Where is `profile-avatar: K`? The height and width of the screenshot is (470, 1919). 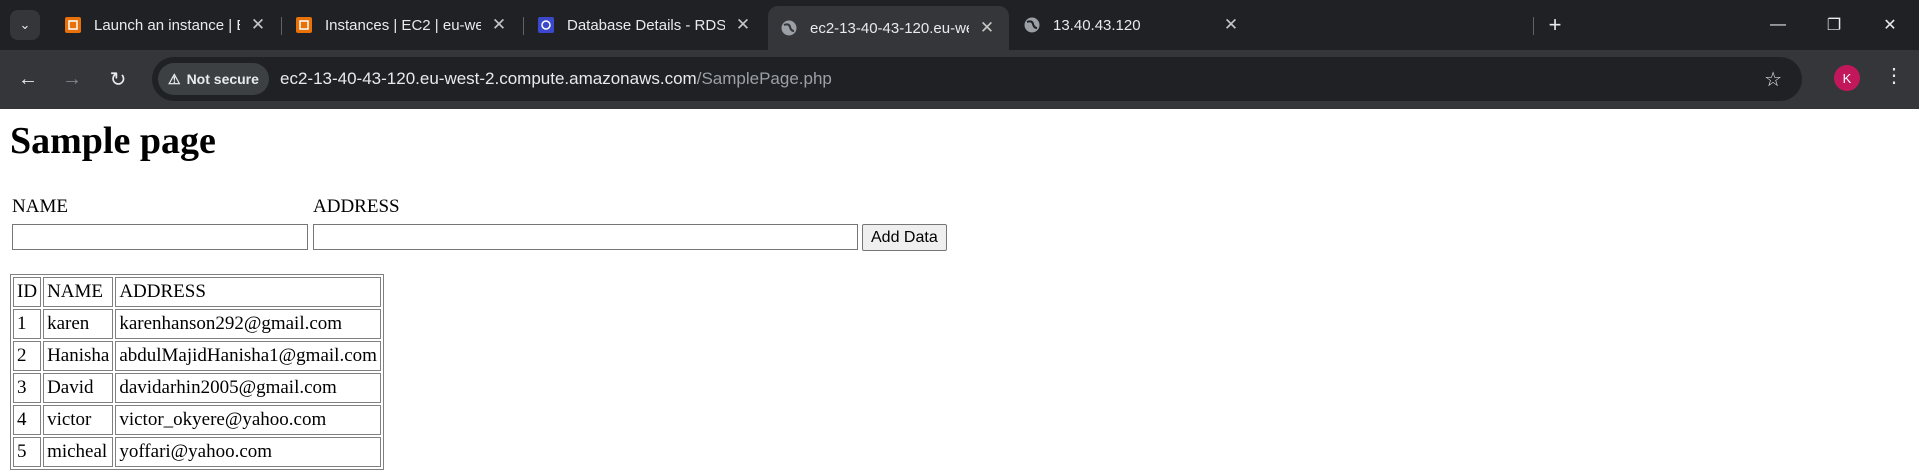 profile-avatar: K is located at coordinates (1847, 78).